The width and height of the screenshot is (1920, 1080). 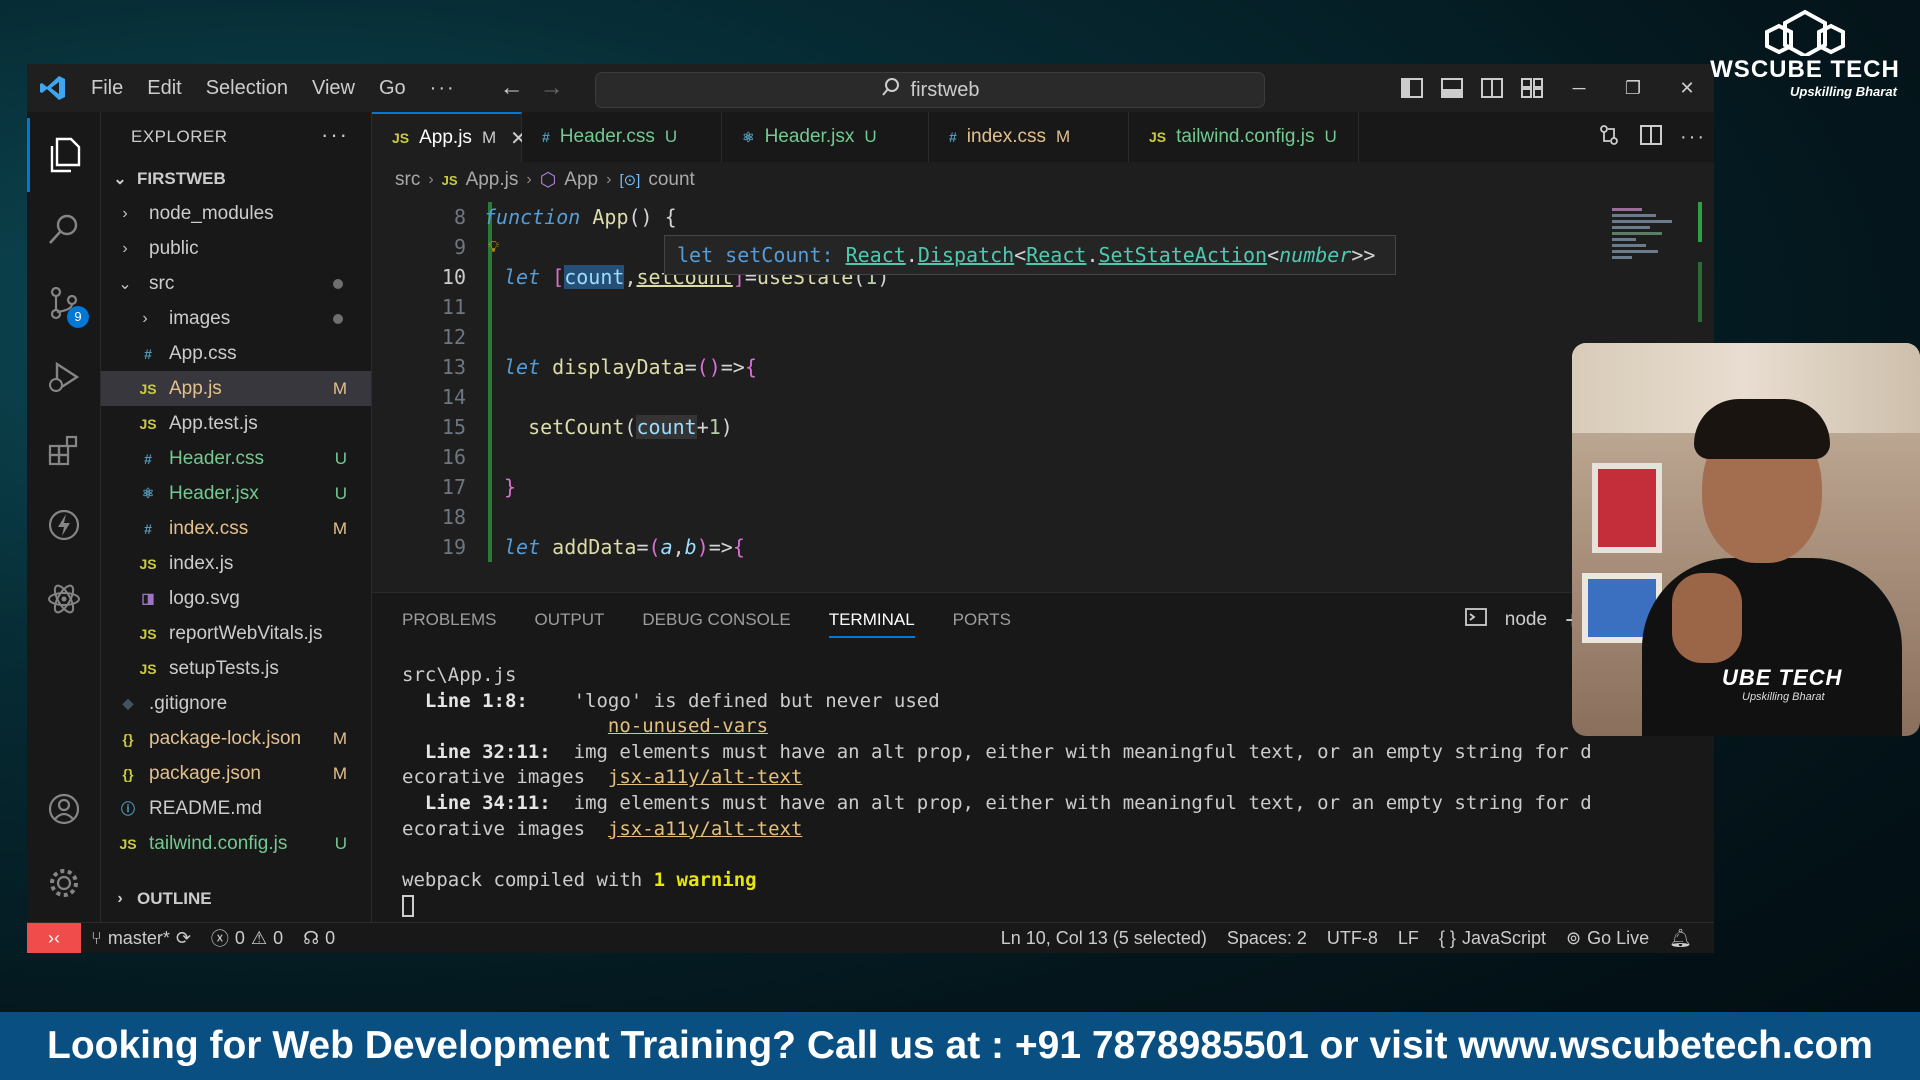 What do you see at coordinates (236, 179) in the screenshot?
I see `workspace-root: ⌄ FIRSTWEB` at bounding box center [236, 179].